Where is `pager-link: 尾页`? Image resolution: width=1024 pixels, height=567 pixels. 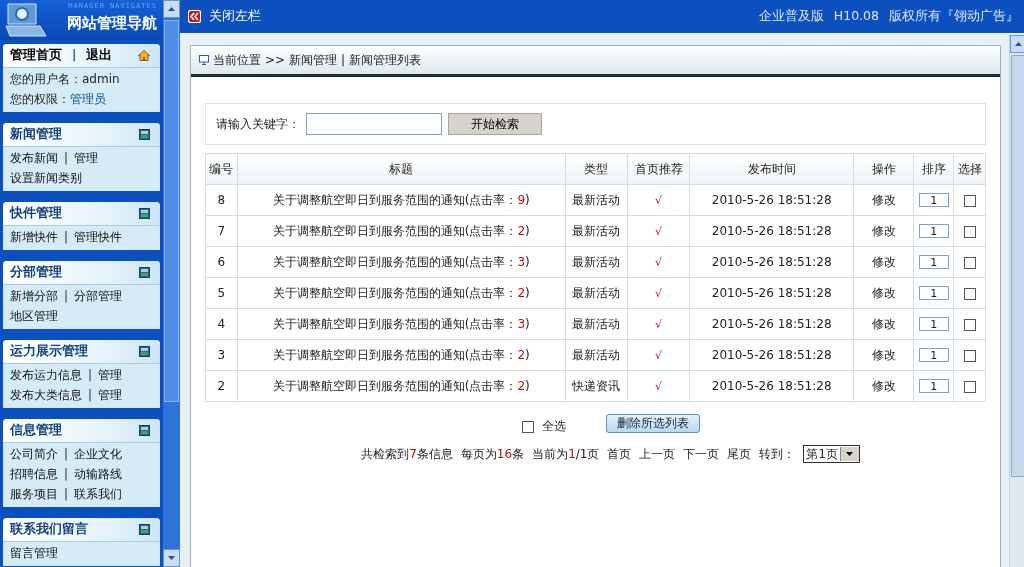 pager-link: 尾页 is located at coordinates (739, 454).